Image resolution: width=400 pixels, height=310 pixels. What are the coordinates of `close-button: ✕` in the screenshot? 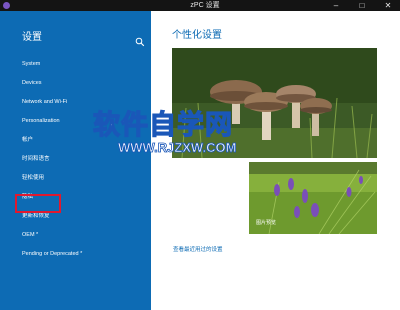 It's located at (388, 5).